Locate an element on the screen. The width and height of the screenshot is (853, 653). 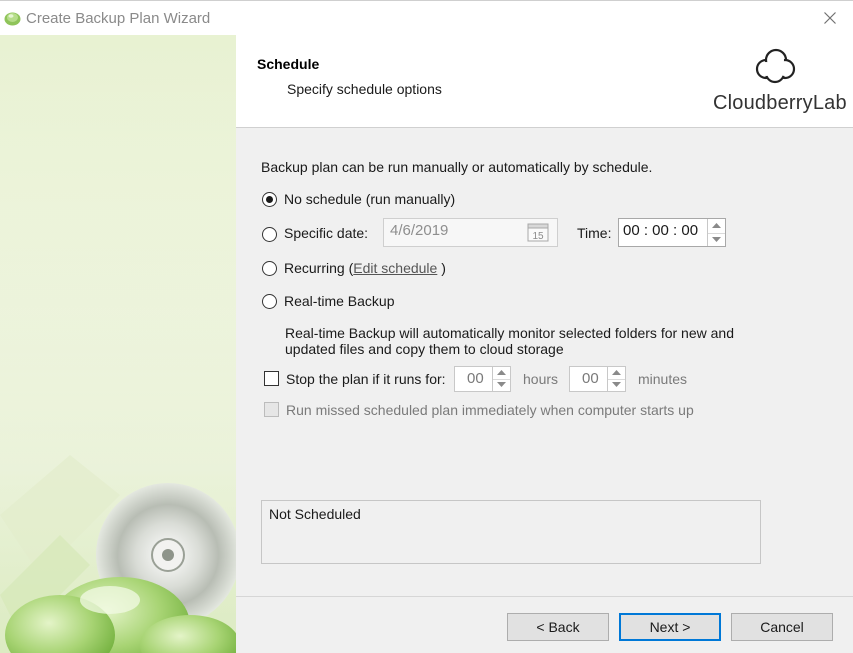
time-input: 00 : 00 : 00 is located at coordinates (672, 232).